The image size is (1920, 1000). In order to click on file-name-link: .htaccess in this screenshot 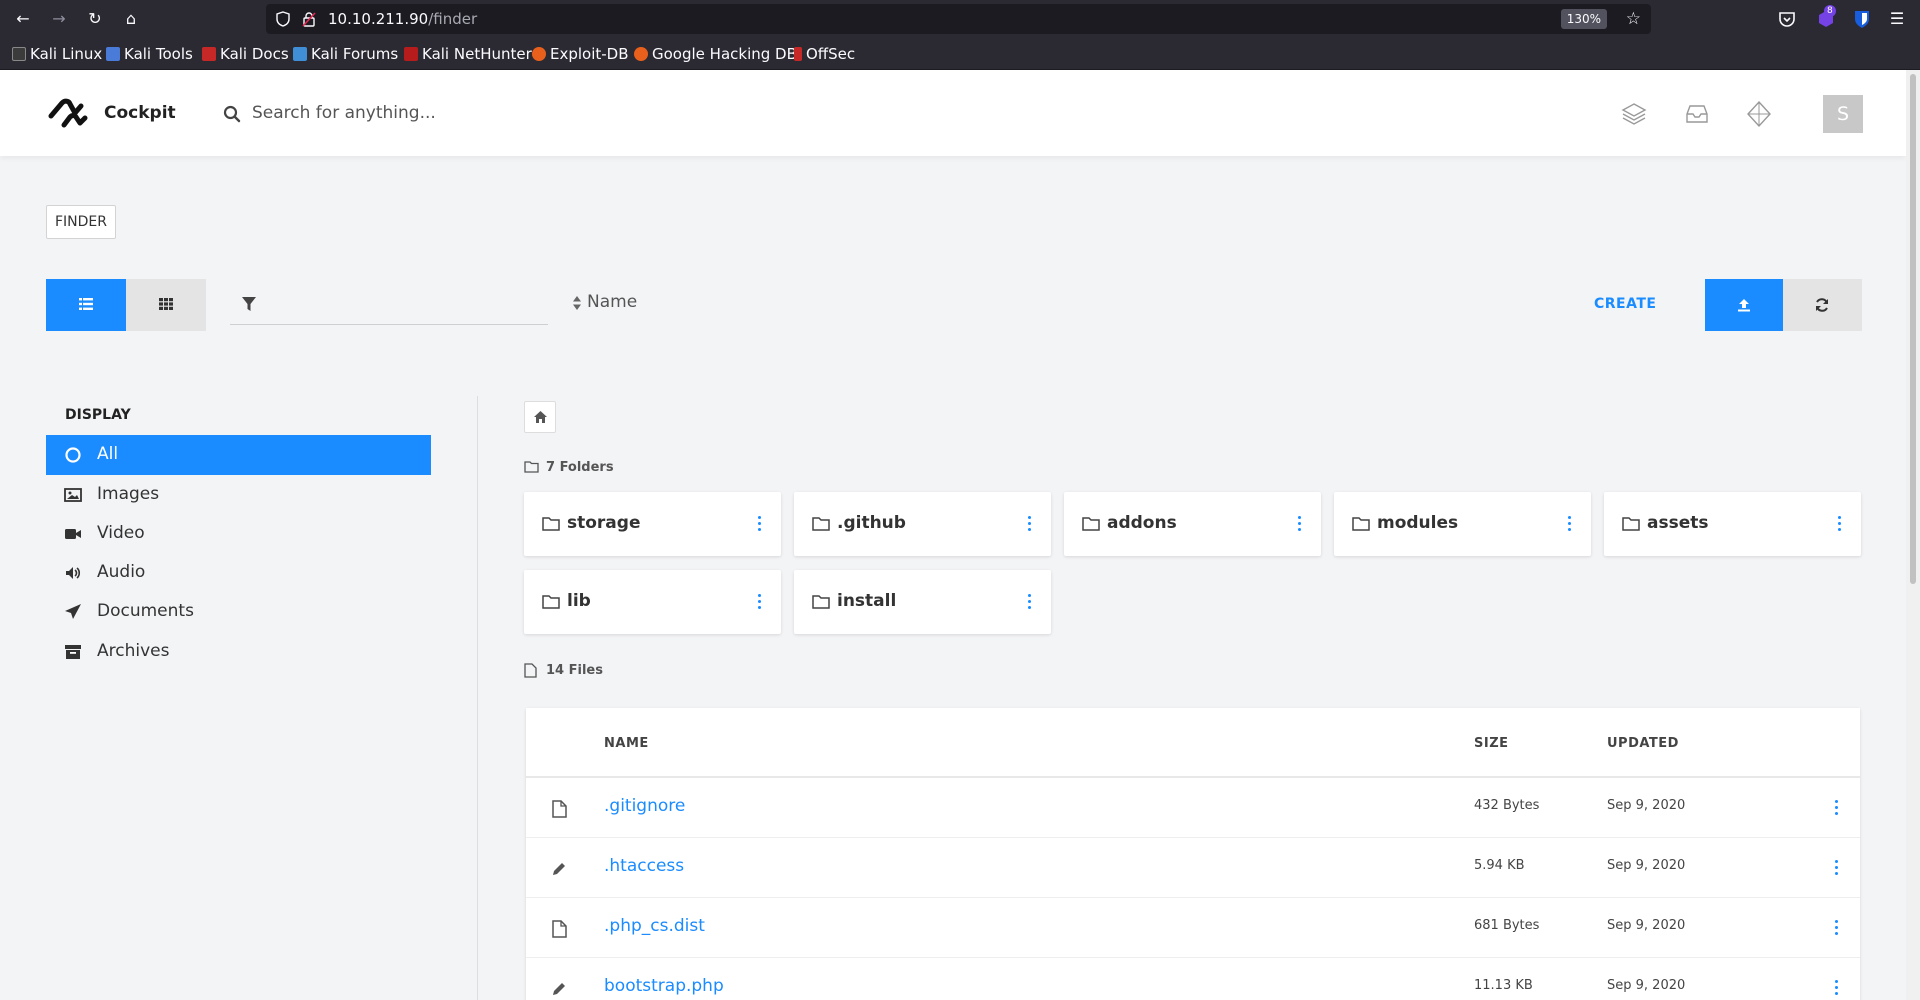, I will do `click(644, 866)`.